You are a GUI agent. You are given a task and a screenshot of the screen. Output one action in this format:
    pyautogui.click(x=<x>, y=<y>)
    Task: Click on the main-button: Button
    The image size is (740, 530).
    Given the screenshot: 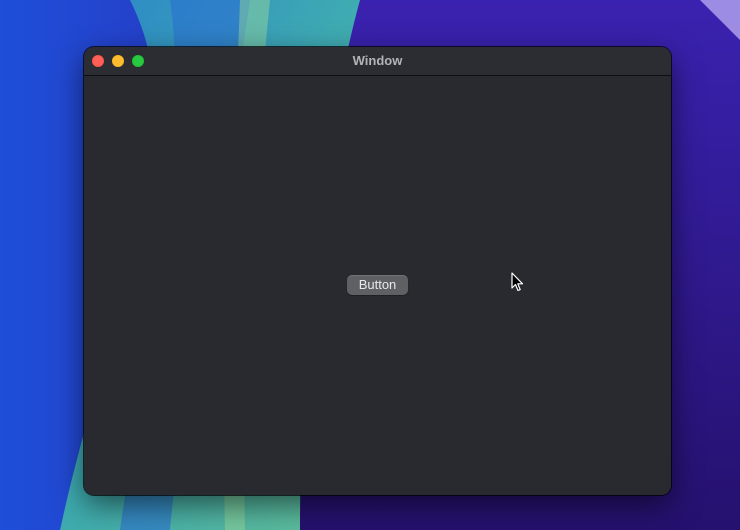 What is the action you would take?
    pyautogui.click(x=377, y=285)
    